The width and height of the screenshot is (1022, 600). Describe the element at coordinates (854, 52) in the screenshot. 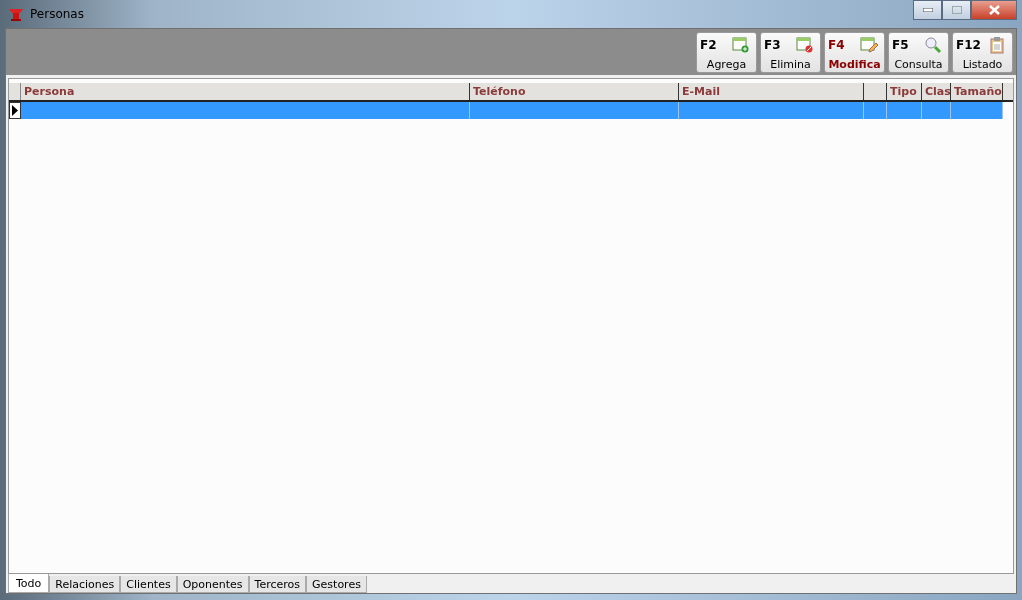

I see `toolbar-button: F4 Modifica` at that location.